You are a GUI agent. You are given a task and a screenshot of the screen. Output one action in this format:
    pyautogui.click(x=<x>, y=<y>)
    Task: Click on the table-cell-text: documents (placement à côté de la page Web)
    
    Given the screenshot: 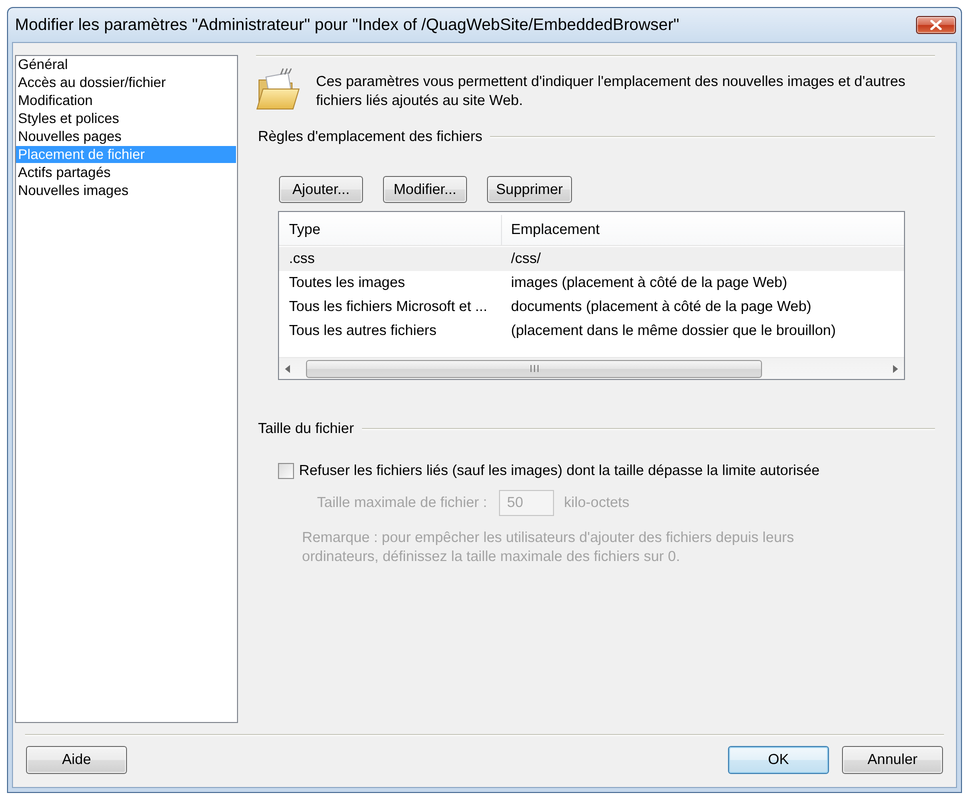 What is the action you would take?
    pyautogui.click(x=661, y=307)
    